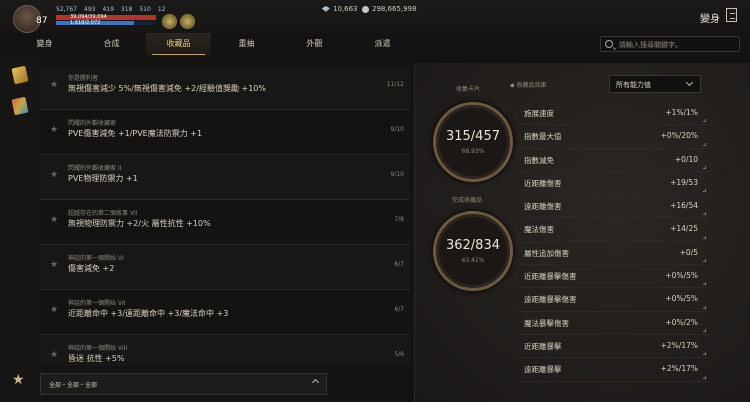 Image resolution: width=750 pixels, height=402 pixels. I want to click on stat-row: 指數最大值 +0%/20%, so click(613, 137).